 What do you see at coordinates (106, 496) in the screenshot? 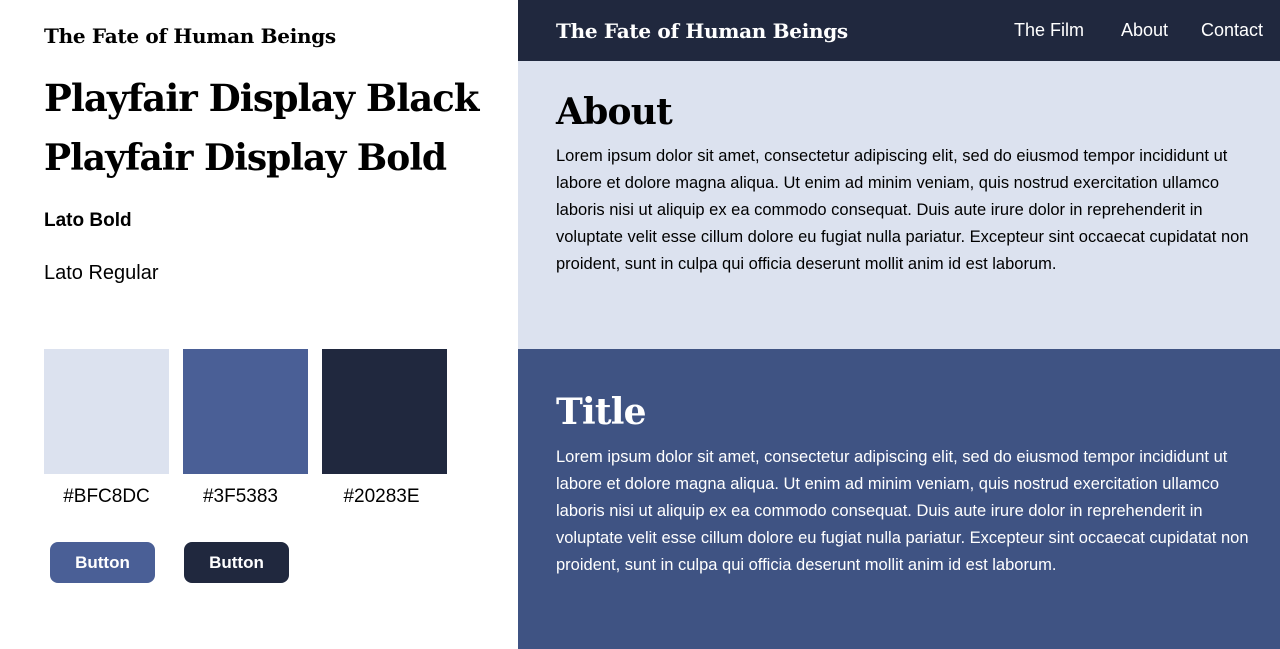
I see `color-swatch-light-label: #BFC8DC` at bounding box center [106, 496].